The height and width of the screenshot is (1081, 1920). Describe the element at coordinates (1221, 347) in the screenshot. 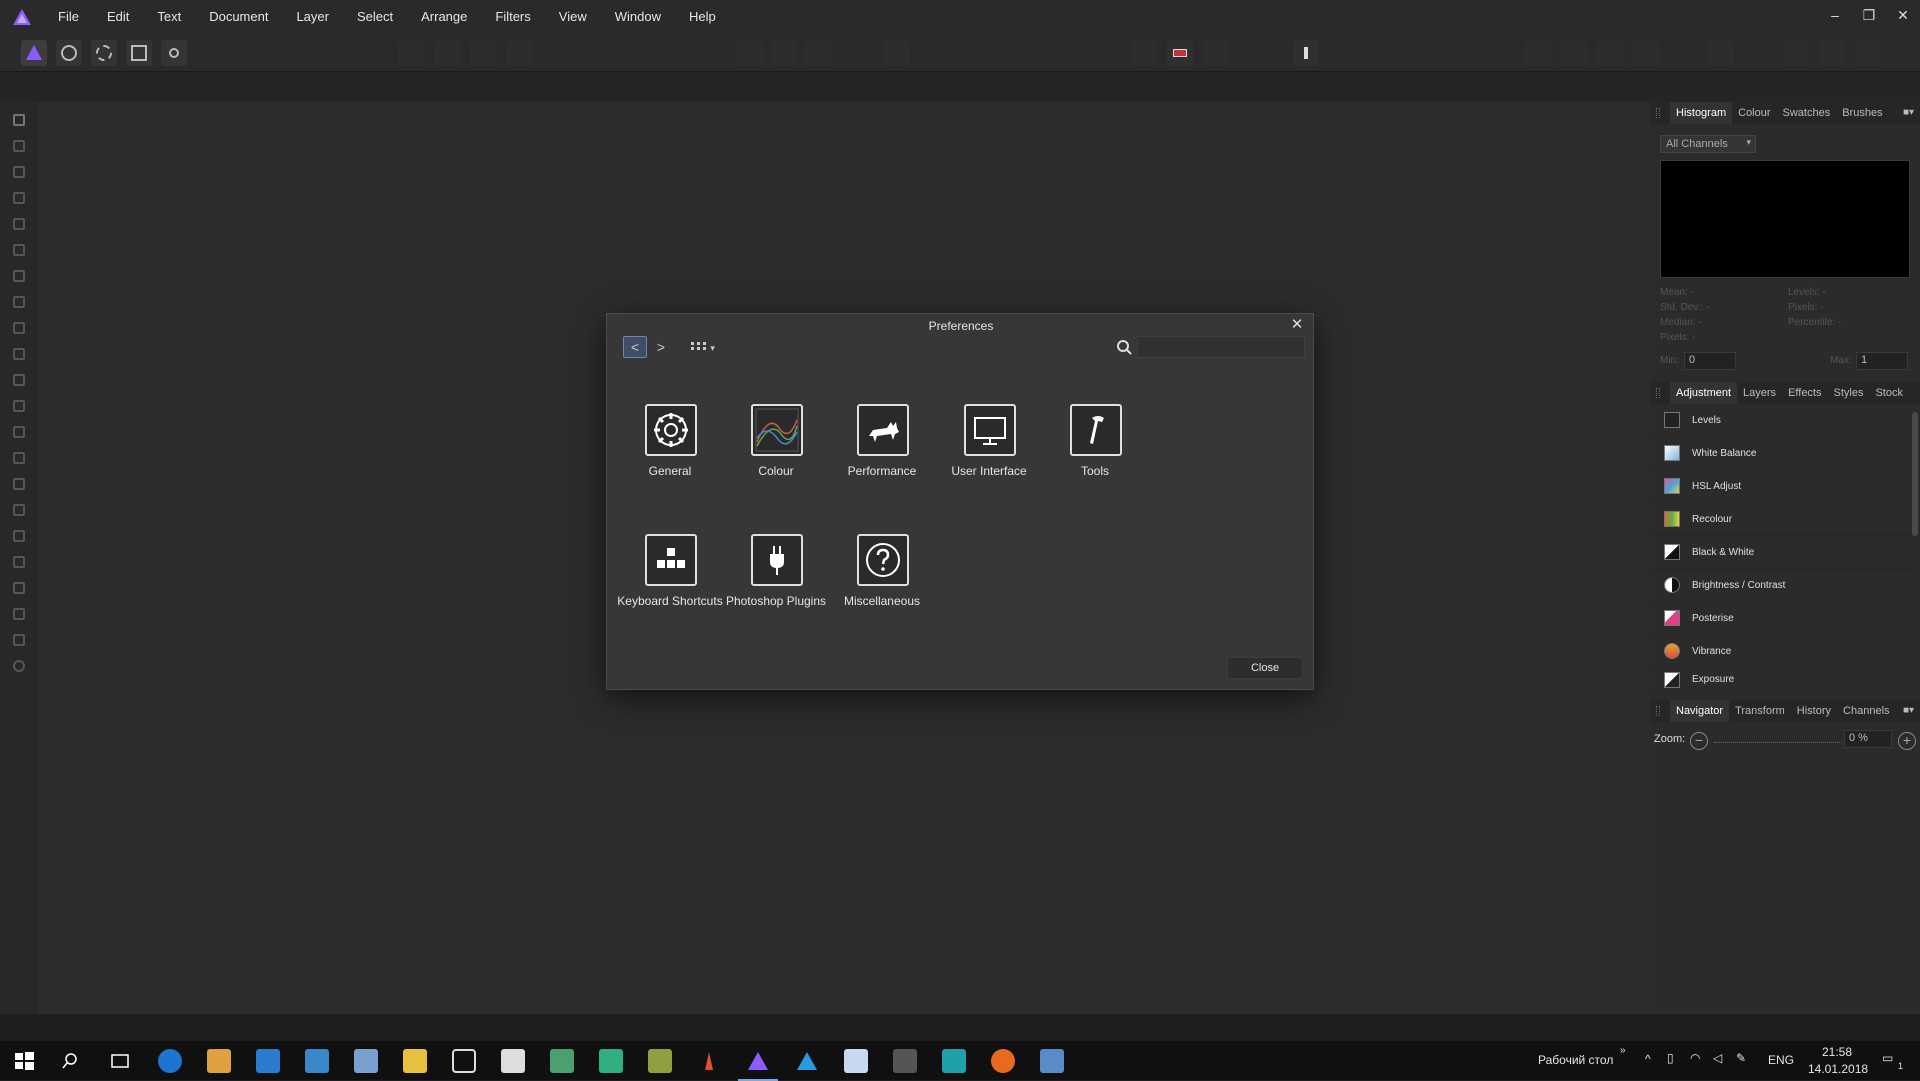

I see `search-input` at that location.